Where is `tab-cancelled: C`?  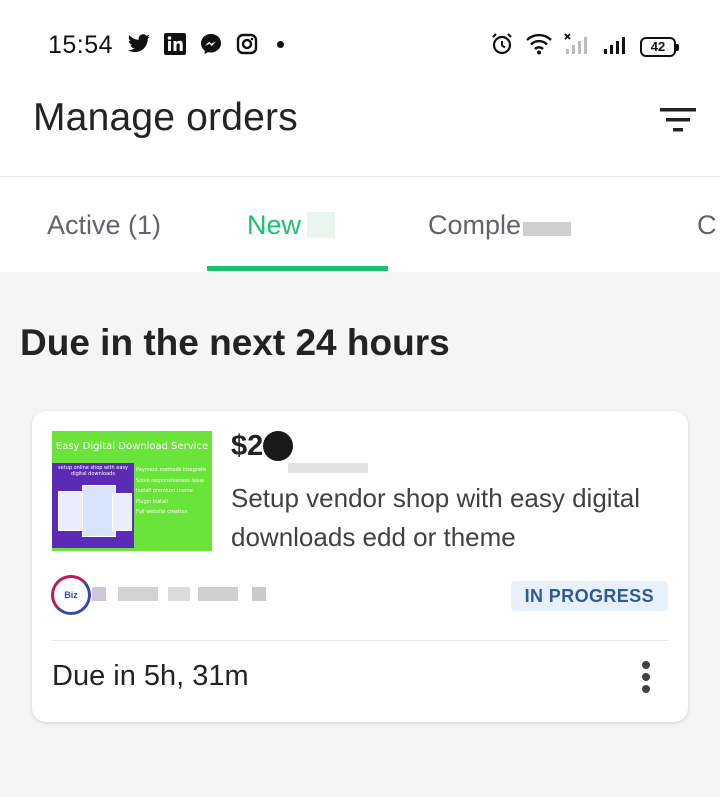 tab-cancelled: C is located at coordinates (708, 224).